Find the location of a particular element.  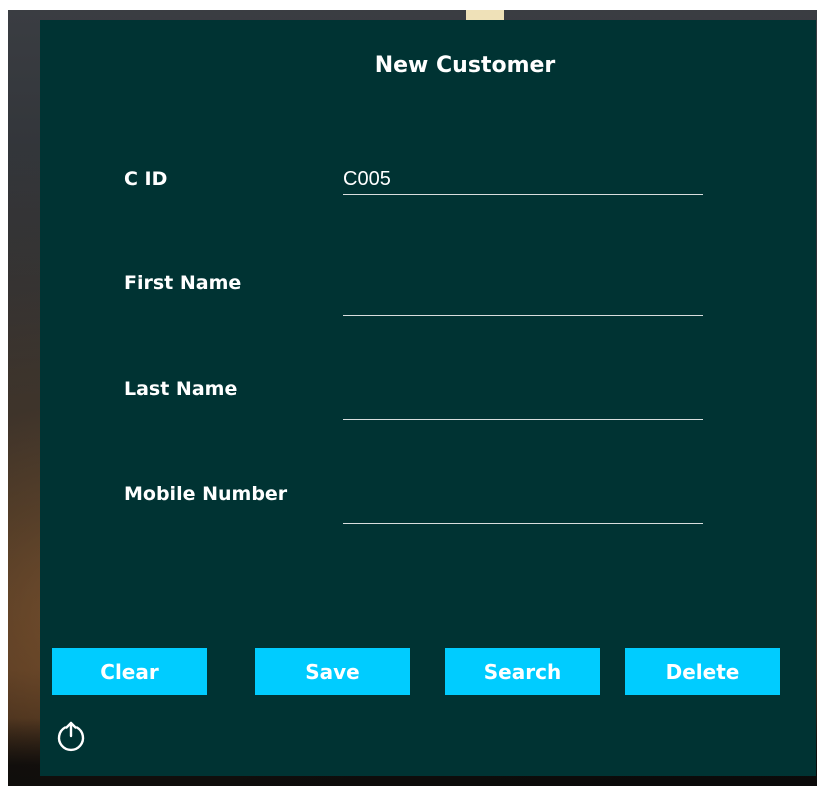

power-icon is located at coordinates (71, 736).